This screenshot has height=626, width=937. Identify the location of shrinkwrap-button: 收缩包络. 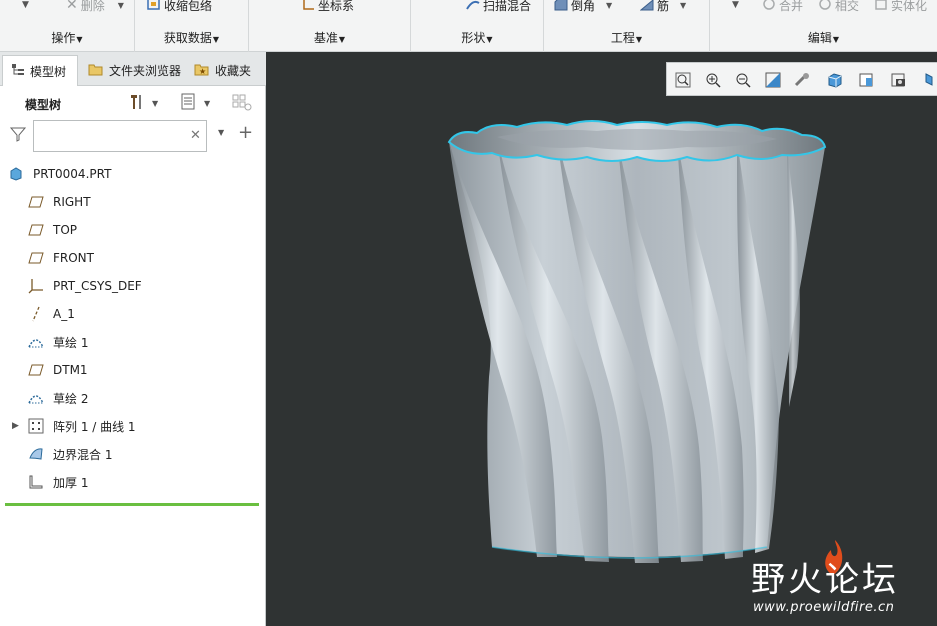
(179, 7).